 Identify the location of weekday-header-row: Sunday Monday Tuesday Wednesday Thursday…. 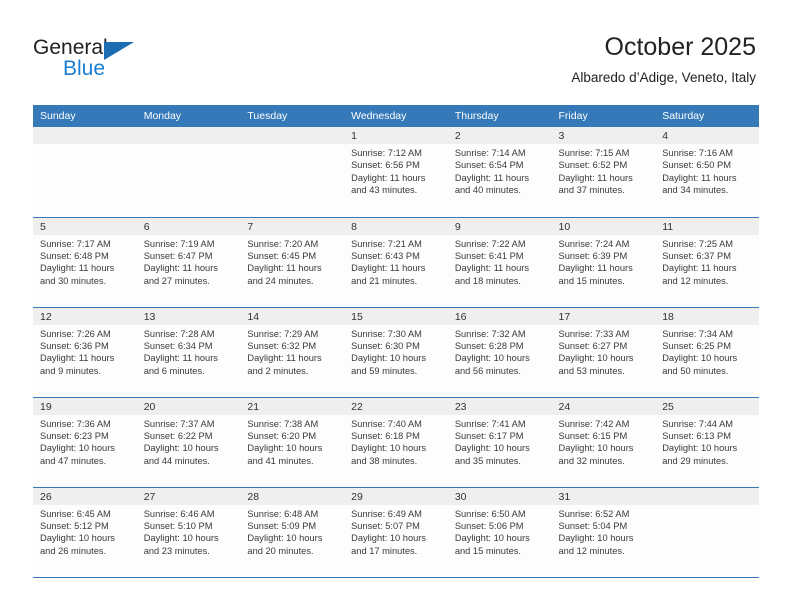
(396, 116).